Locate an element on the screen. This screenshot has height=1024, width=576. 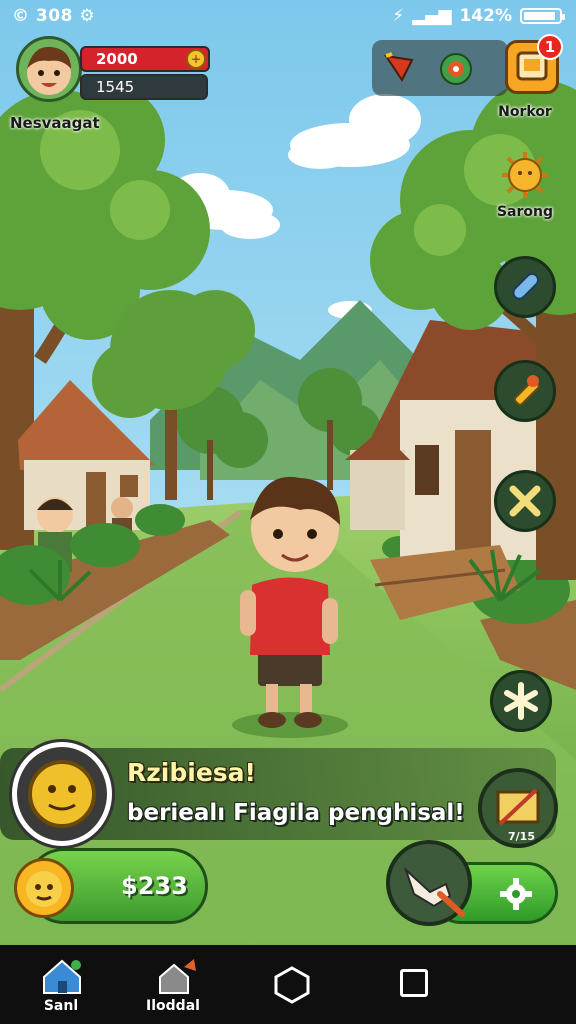
pipe-icon is located at coordinates (526, 286).